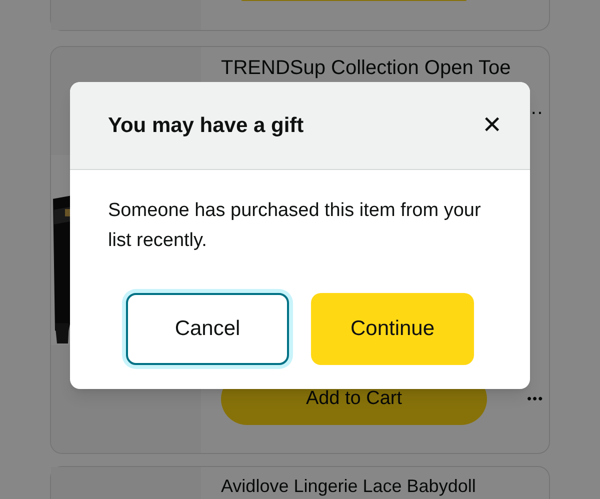  What do you see at coordinates (206, 125) in the screenshot?
I see `dialog-title: You may have a gift` at bounding box center [206, 125].